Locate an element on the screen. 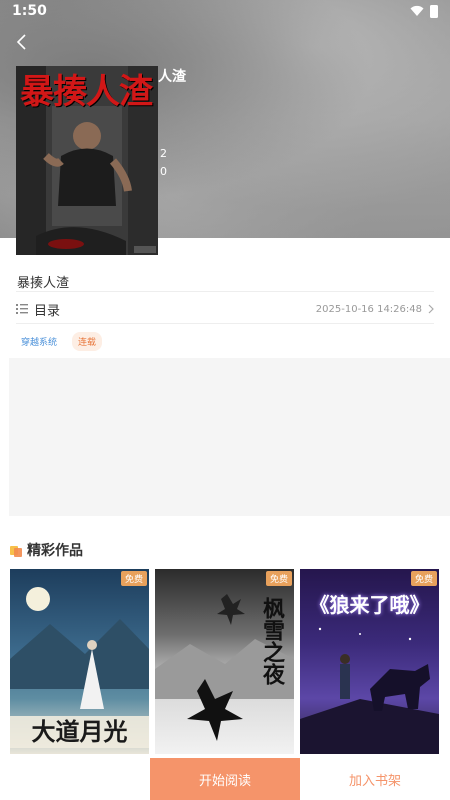 Image resolution: width=450 pixels, height=800 pixels. battery-icon is located at coordinates (434, 11).